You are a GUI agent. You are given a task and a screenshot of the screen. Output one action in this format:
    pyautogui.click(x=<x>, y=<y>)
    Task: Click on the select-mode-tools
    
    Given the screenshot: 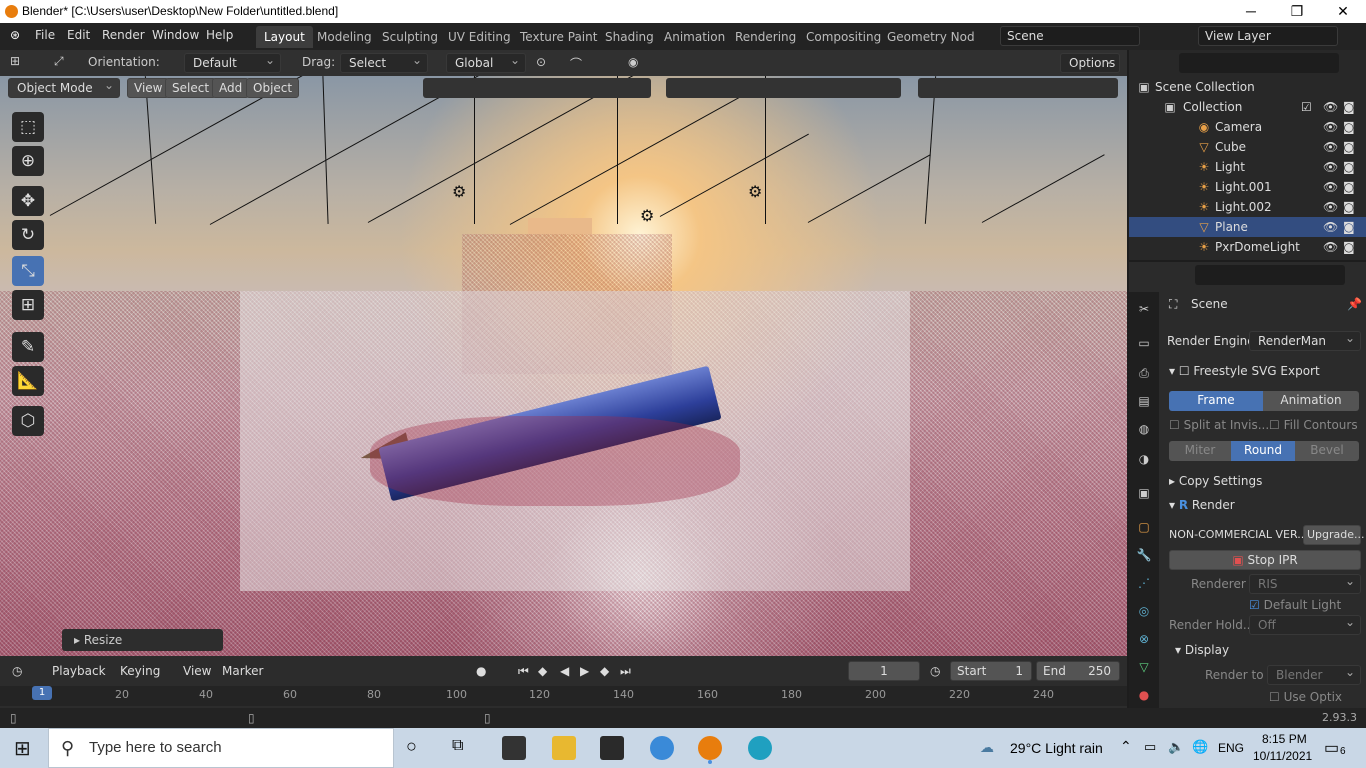 What is the action you would take?
    pyautogui.click(x=537, y=88)
    